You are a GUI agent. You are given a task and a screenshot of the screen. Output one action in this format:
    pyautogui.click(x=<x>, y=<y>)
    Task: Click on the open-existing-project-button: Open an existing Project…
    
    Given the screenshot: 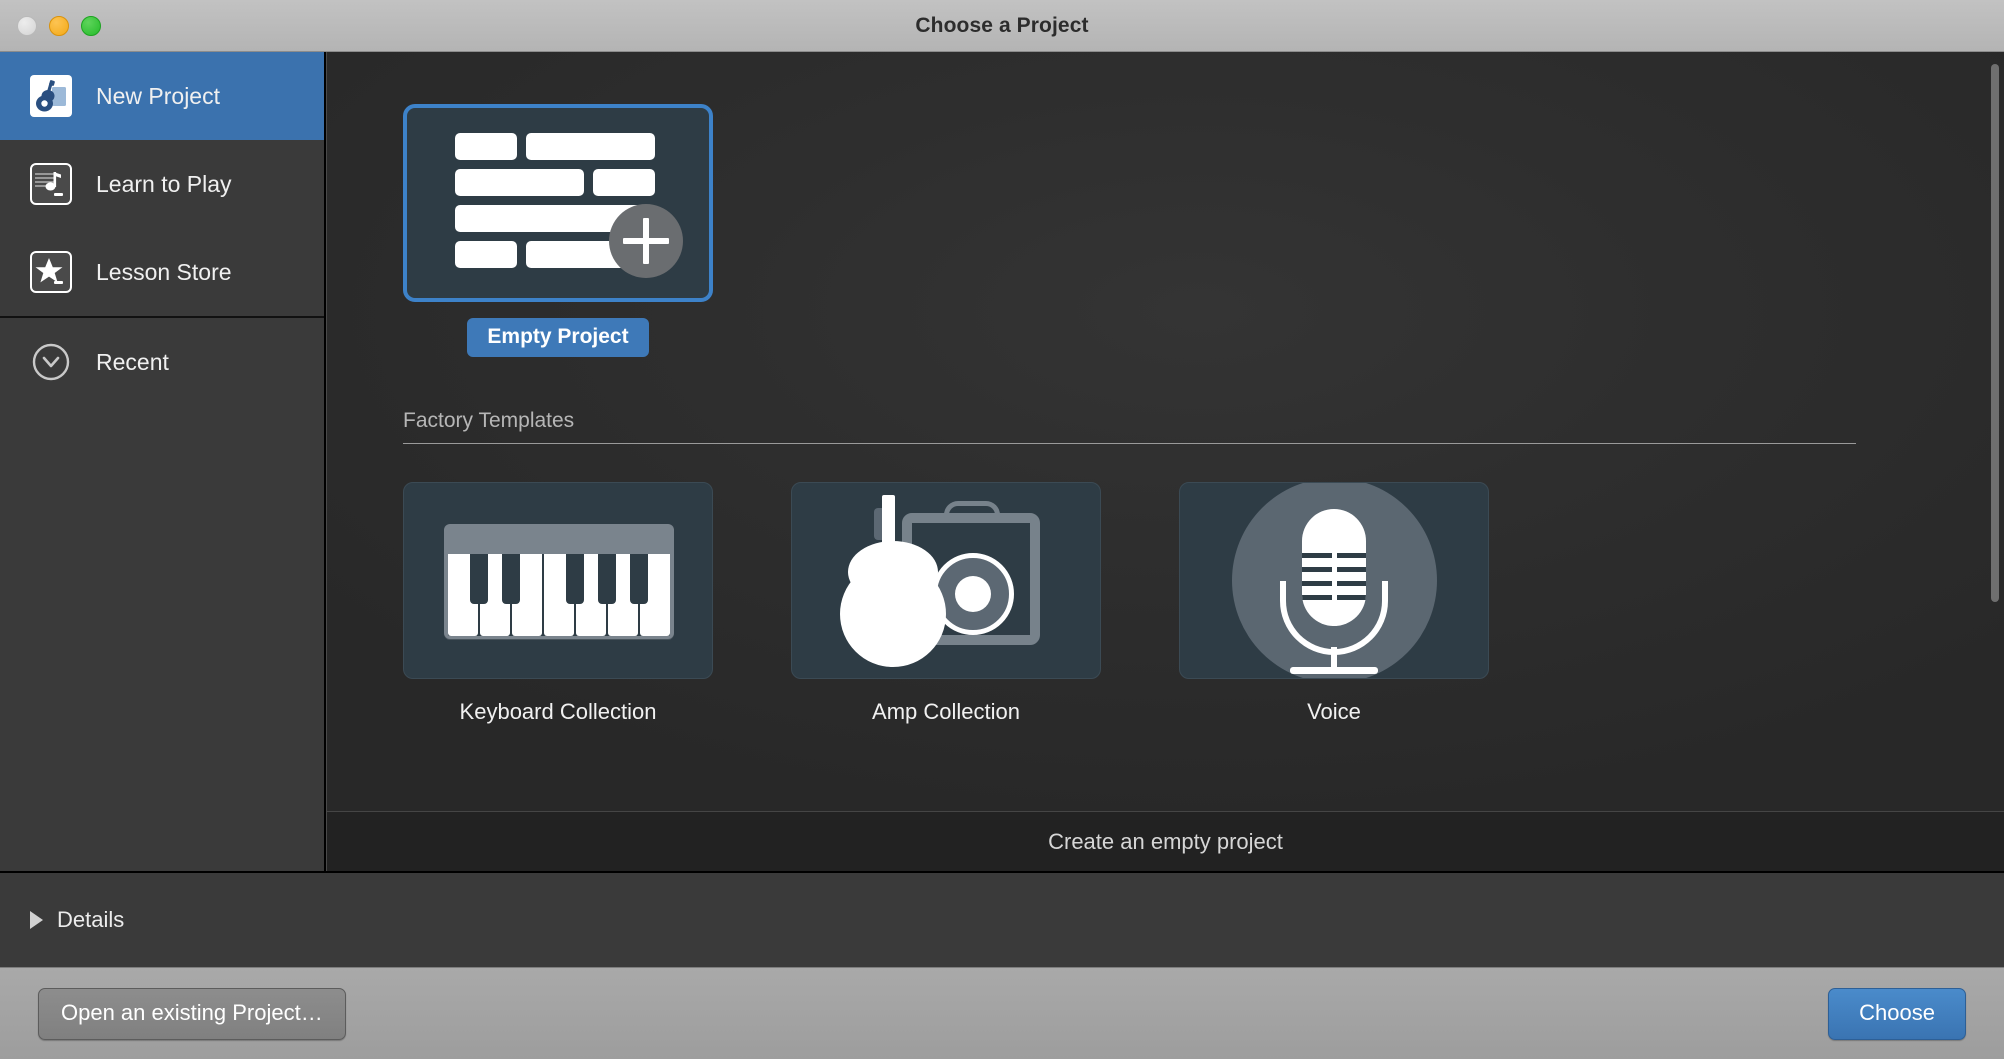 What is the action you would take?
    pyautogui.click(x=192, y=1013)
    